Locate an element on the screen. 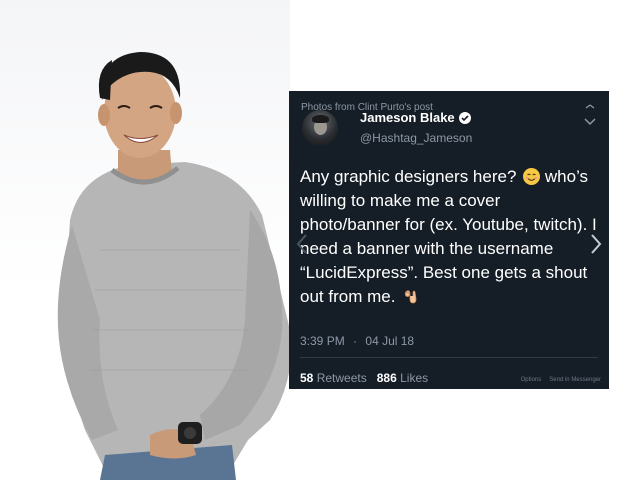  tweet-text-line1: Any graphic designers here? is located at coordinates (408, 176).